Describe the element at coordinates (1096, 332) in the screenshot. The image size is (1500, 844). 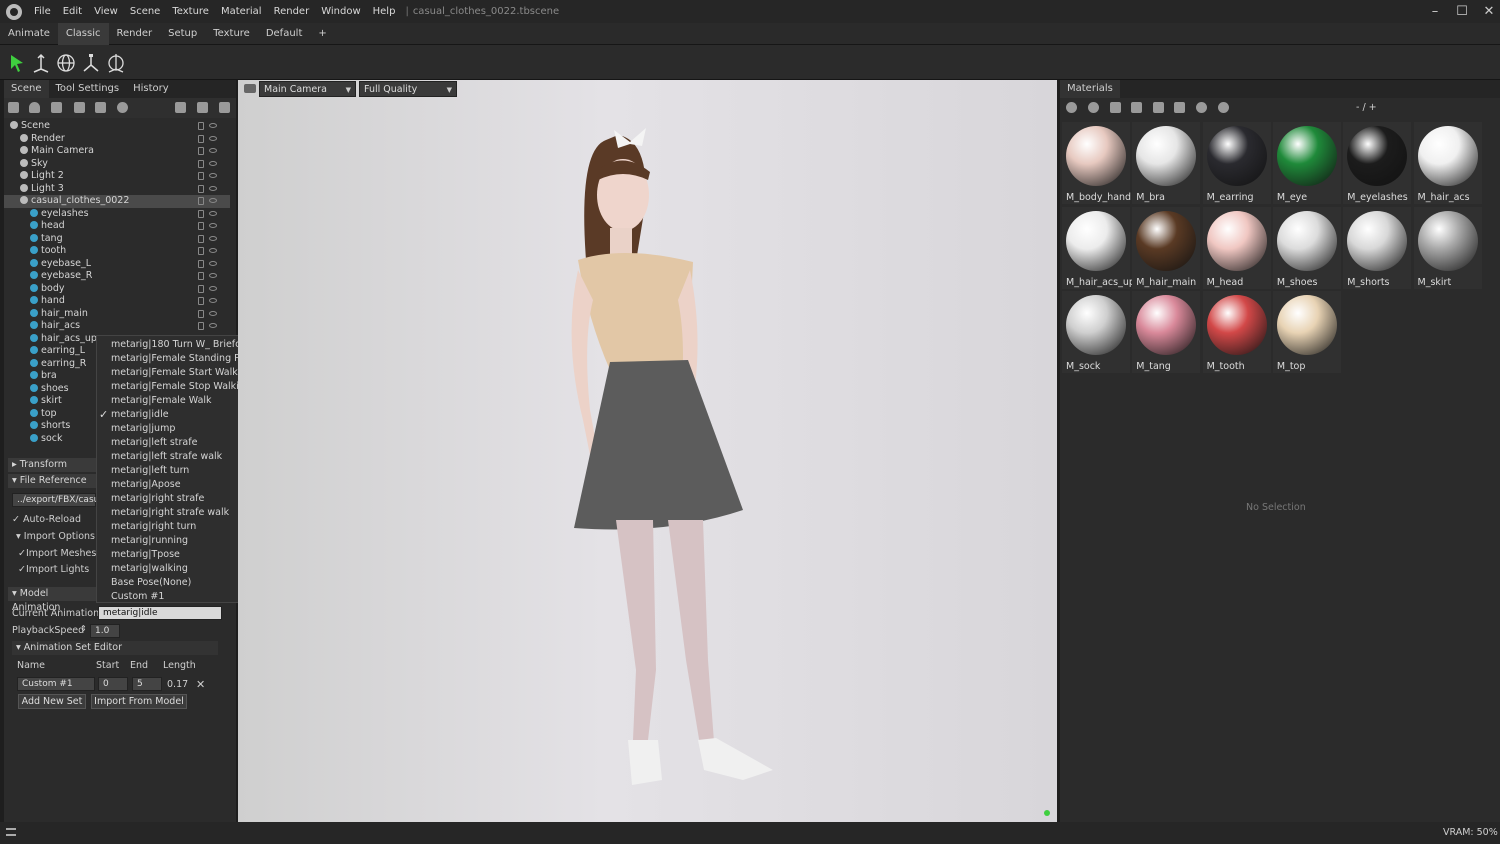
I see `material-thumbnail: M_sock` at that location.